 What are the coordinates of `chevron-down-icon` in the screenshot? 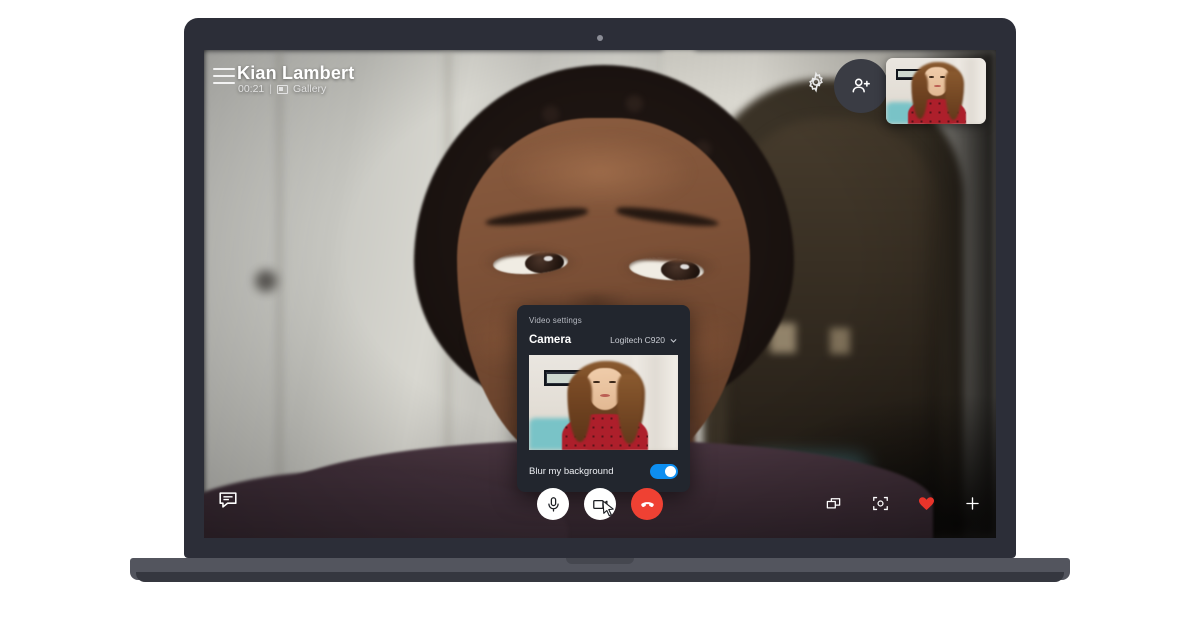 It's located at (673, 340).